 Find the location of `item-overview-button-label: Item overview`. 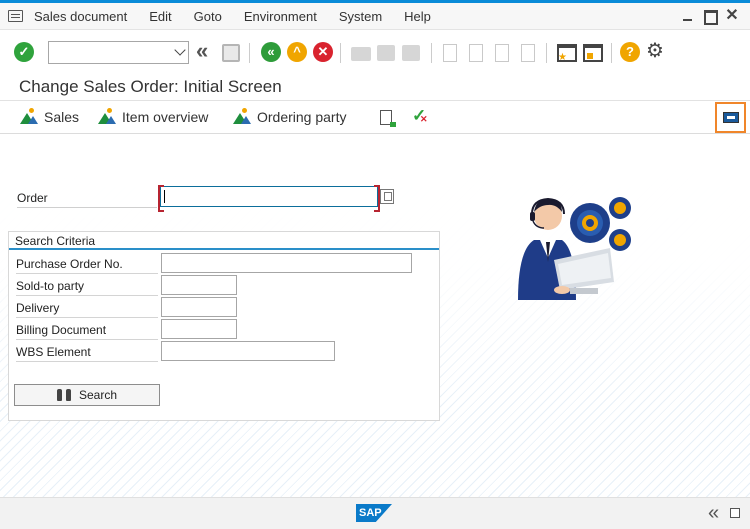

item-overview-button-label: Item overview is located at coordinates (165, 117).